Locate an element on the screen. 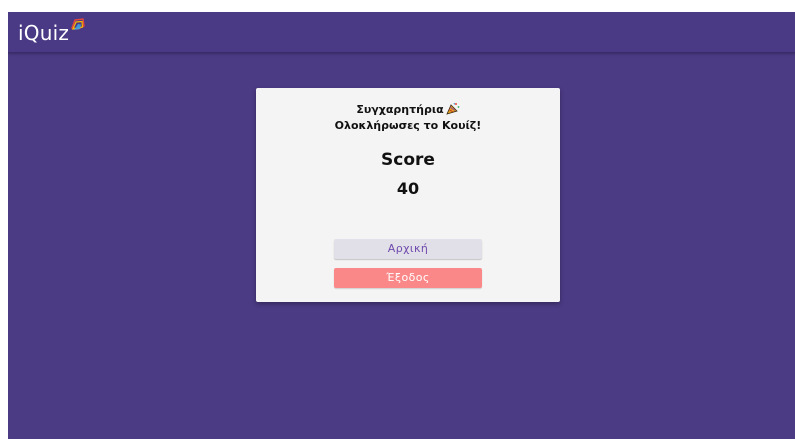 The image size is (795, 439). congrats-title: Συγχαρητήρια is located at coordinates (400, 109).